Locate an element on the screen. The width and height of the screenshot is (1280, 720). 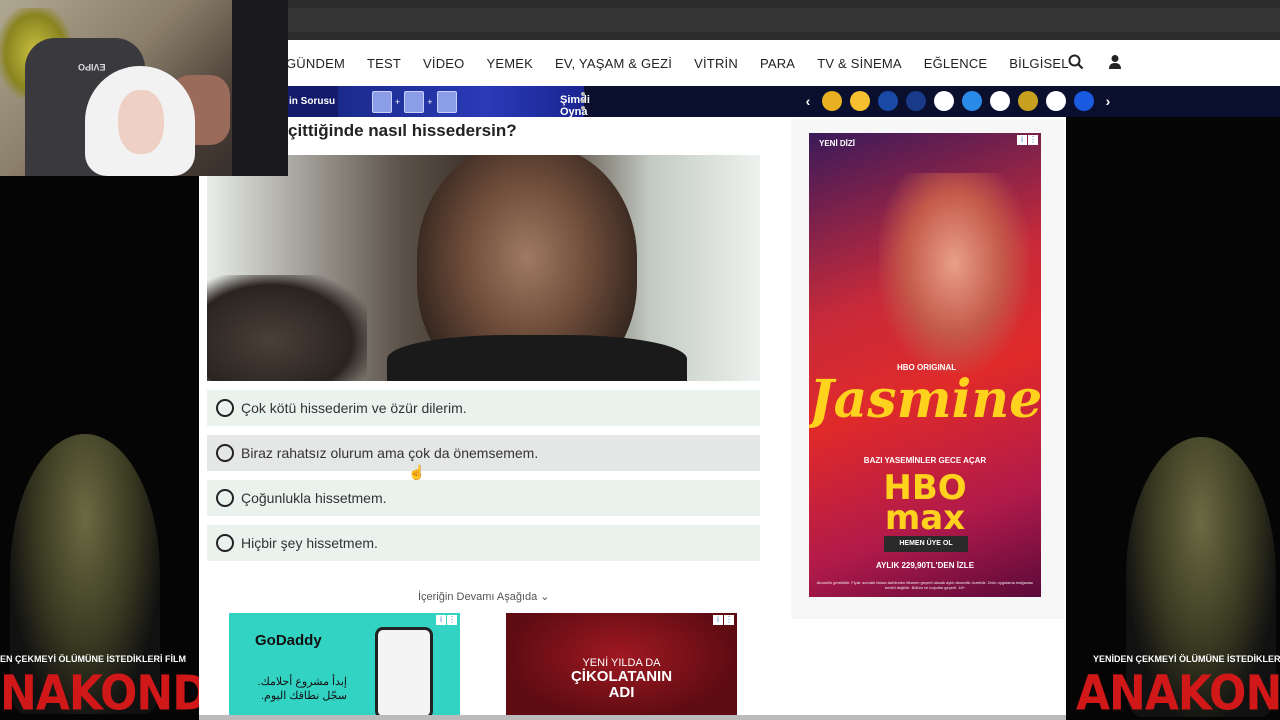
search-icon is located at coordinates (1076, 62).